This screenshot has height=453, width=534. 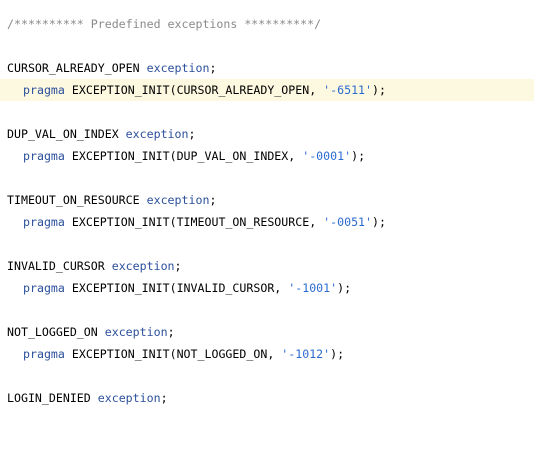 I want to click on error-code-string: '-1001', so click(x=313, y=288).